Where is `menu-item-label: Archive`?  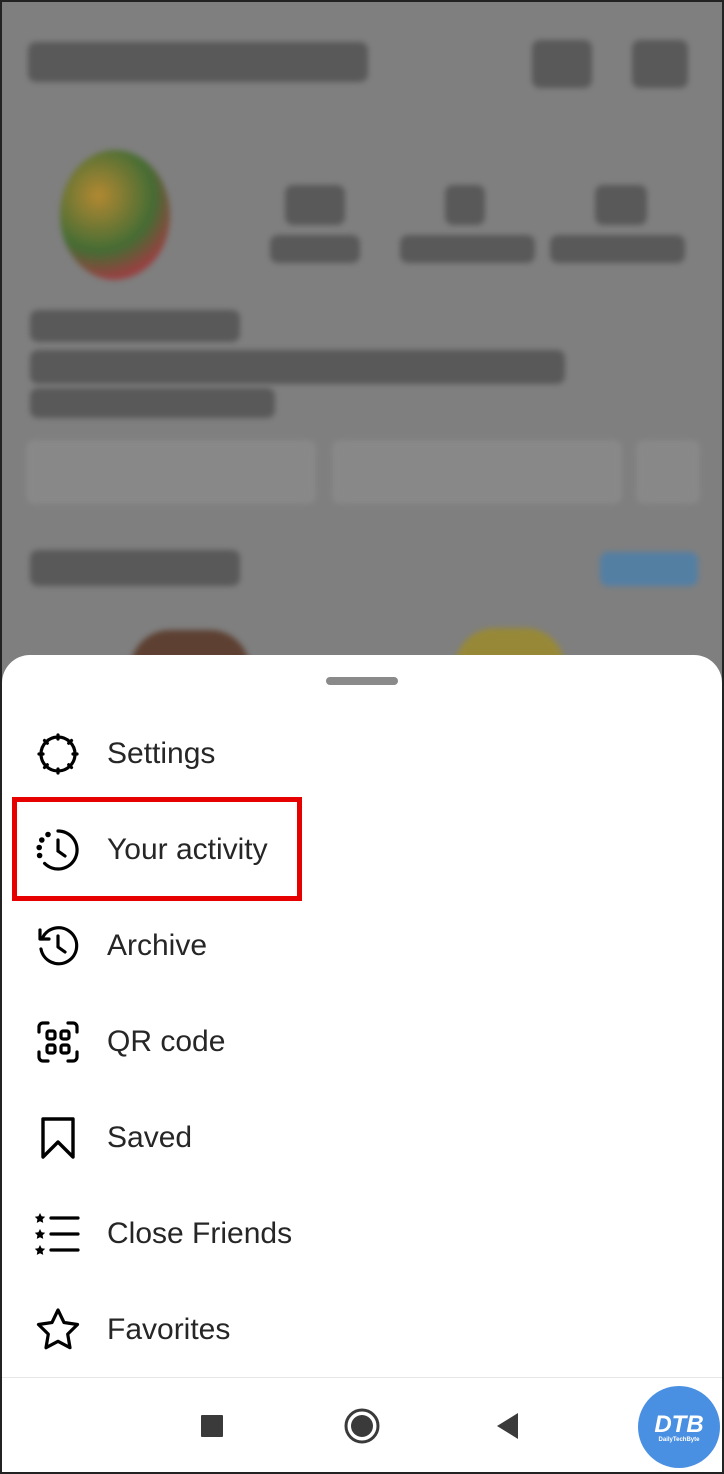
menu-item-label: Archive is located at coordinates (157, 945).